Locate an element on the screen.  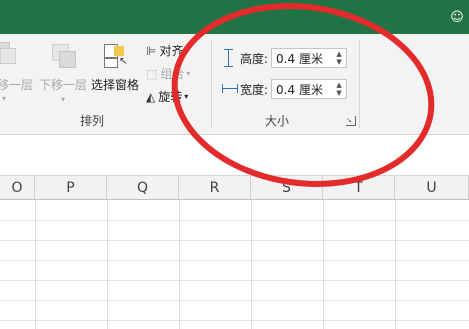
rotate-button: ◭ 旋转 ▾ is located at coordinates (167, 96).